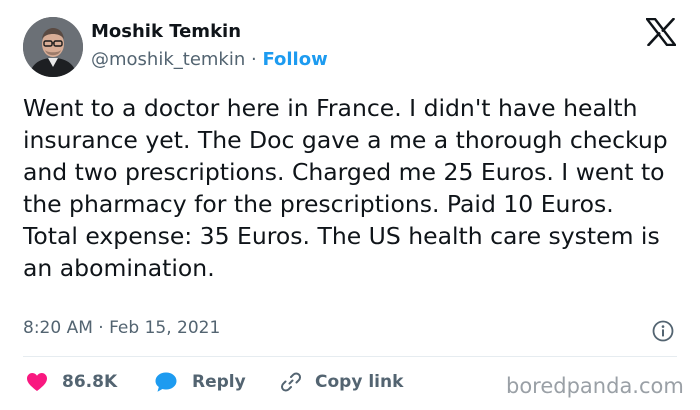  I want to click on copy-link-button: Copy link, so click(341, 382).